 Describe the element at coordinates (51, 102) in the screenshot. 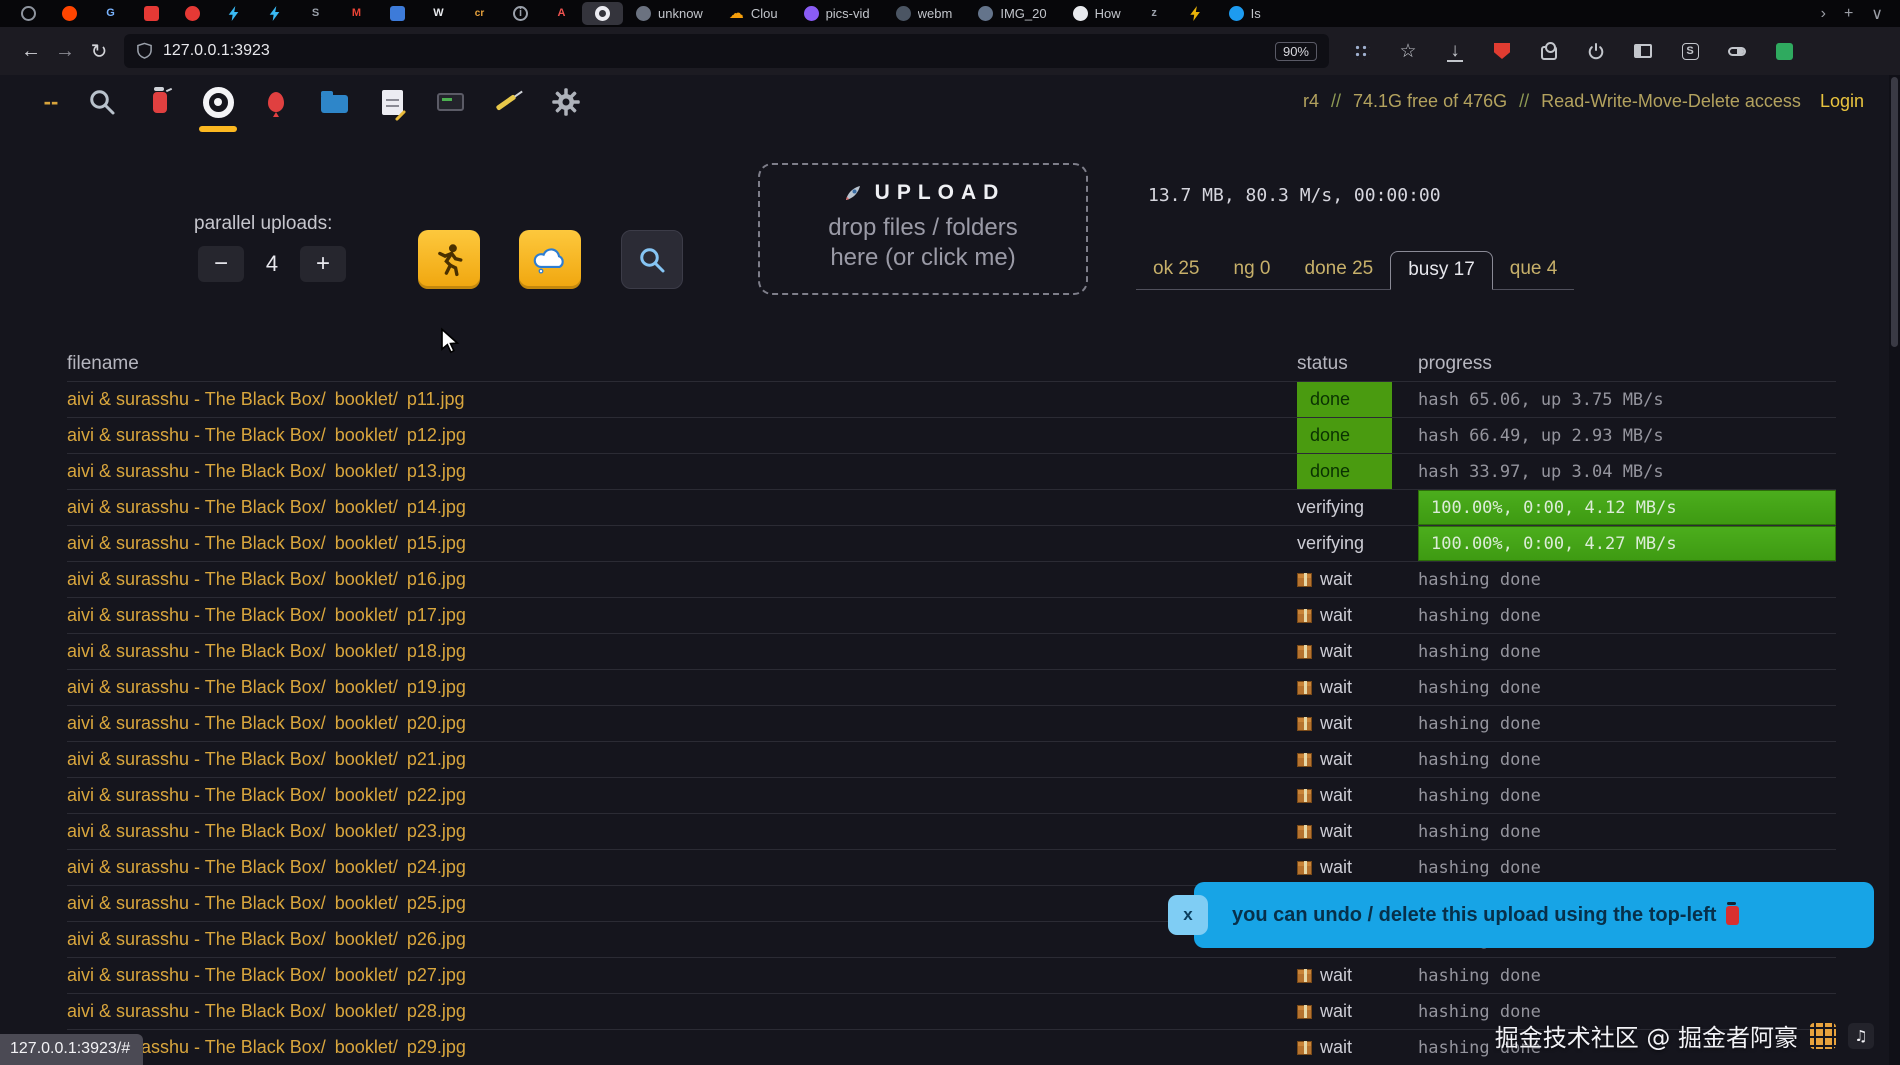

I see `collapse-button: --` at that location.